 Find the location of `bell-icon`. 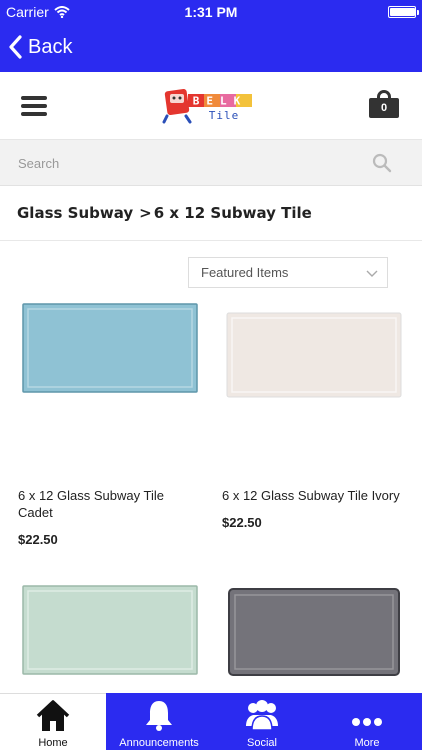

bell-icon is located at coordinates (159, 716).